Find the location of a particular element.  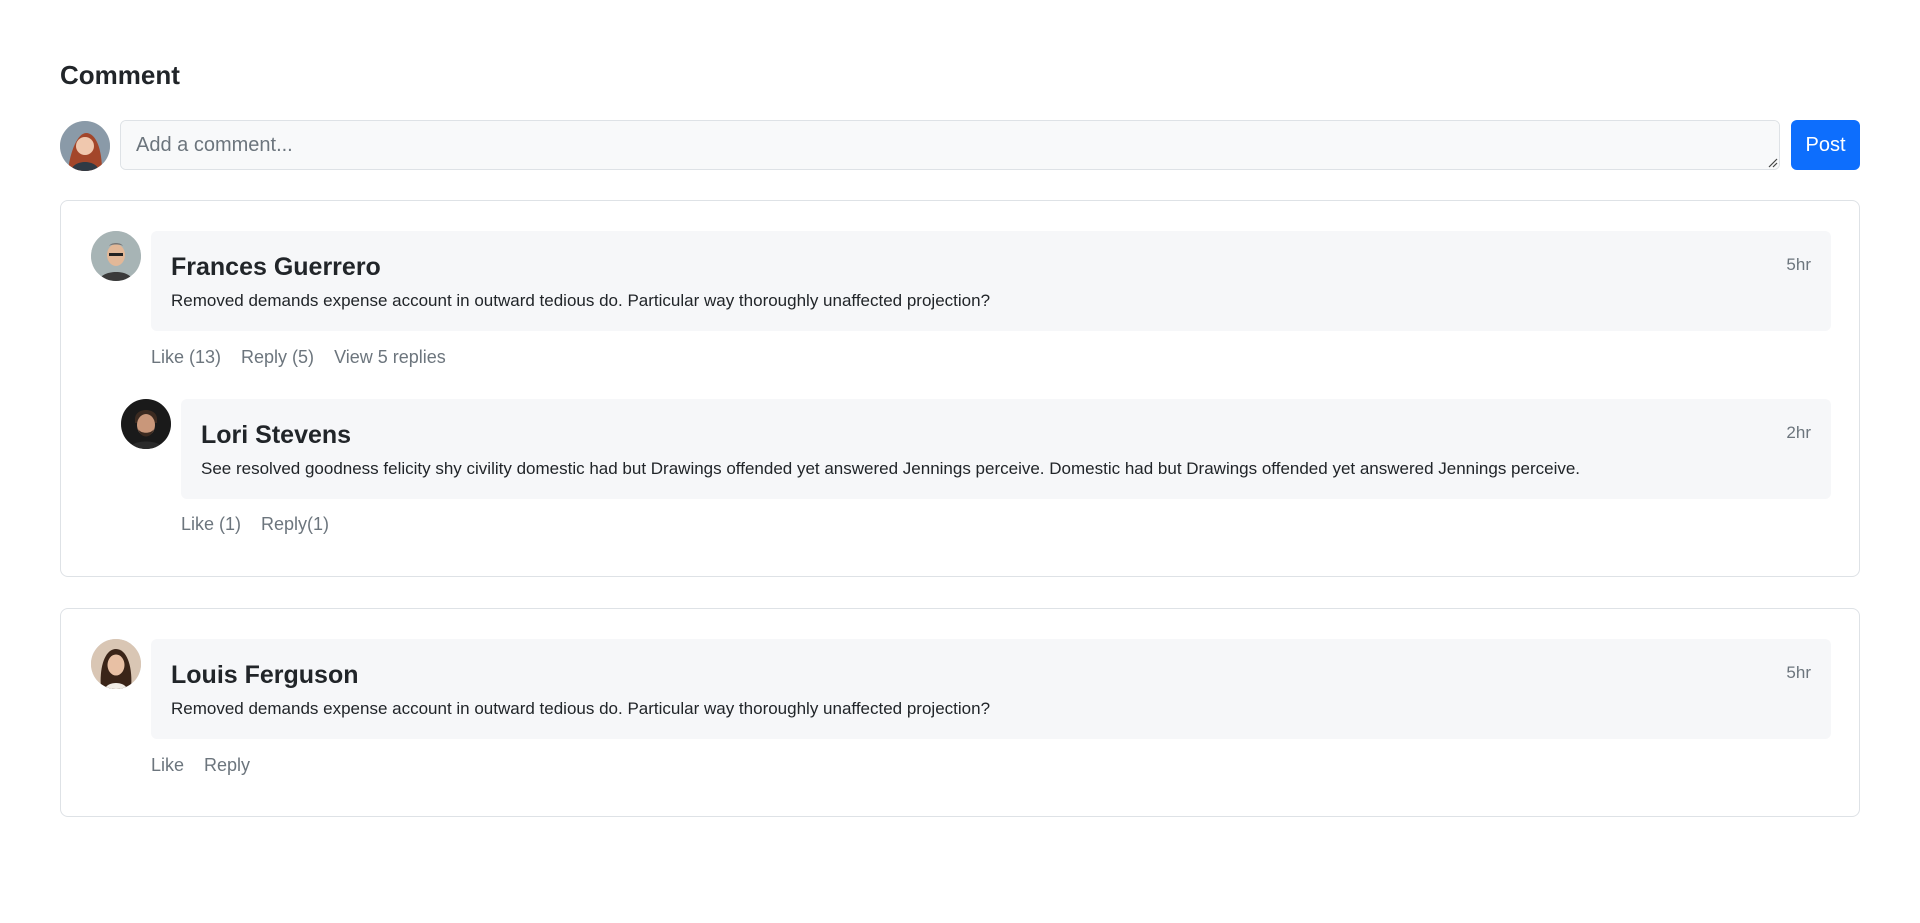

frances-guerrero-avatar is located at coordinates (116, 256).